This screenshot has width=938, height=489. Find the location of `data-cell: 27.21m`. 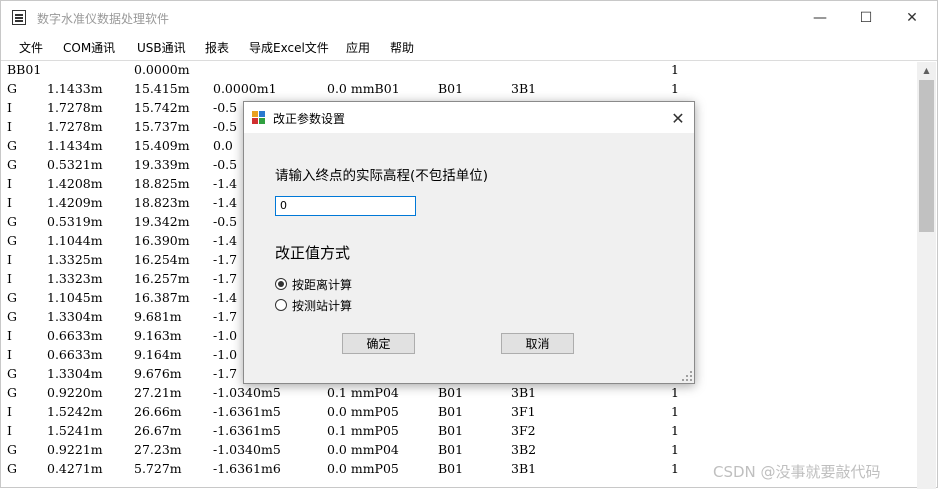

data-cell: 27.21m is located at coordinates (158, 392).